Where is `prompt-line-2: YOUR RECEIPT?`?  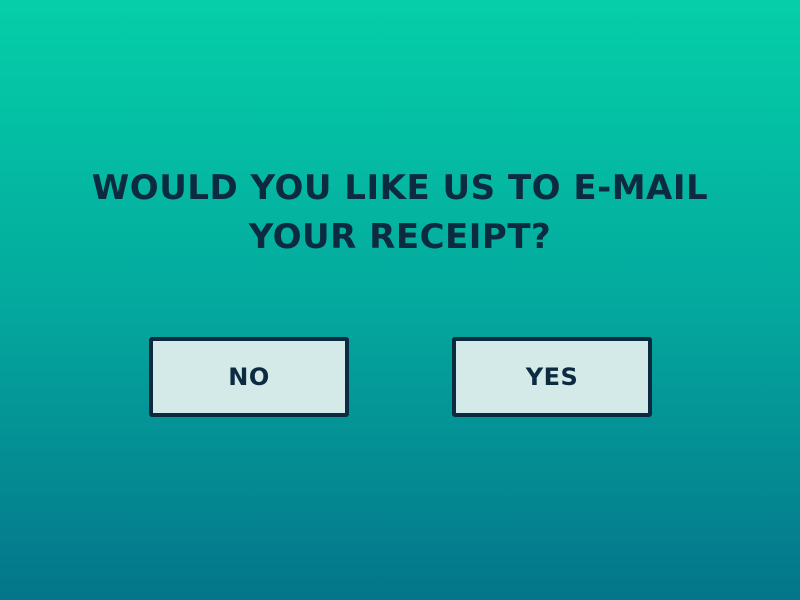 prompt-line-2: YOUR RECEIPT? is located at coordinates (400, 237).